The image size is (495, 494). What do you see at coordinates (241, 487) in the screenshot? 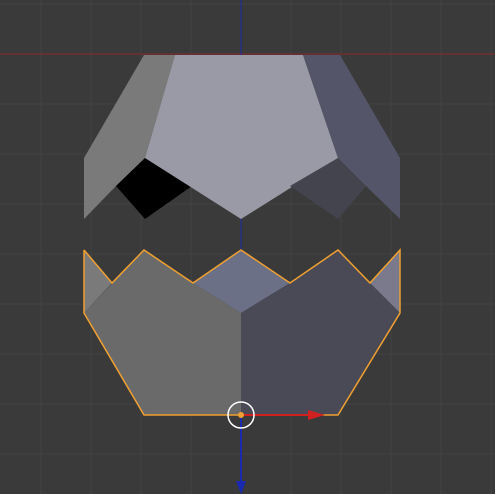
I see `gizmo-z-arrow-icon` at bounding box center [241, 487].